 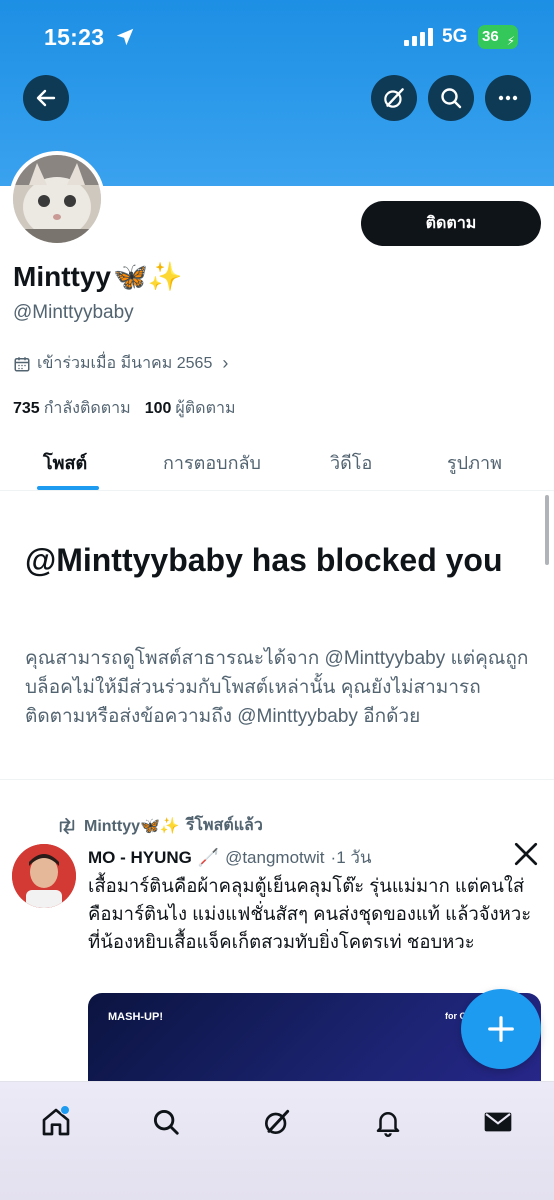 What do you see at coordinates (22, 363) in the screenshot?
I see `calendar-icon` at bounding box center [22, 363].